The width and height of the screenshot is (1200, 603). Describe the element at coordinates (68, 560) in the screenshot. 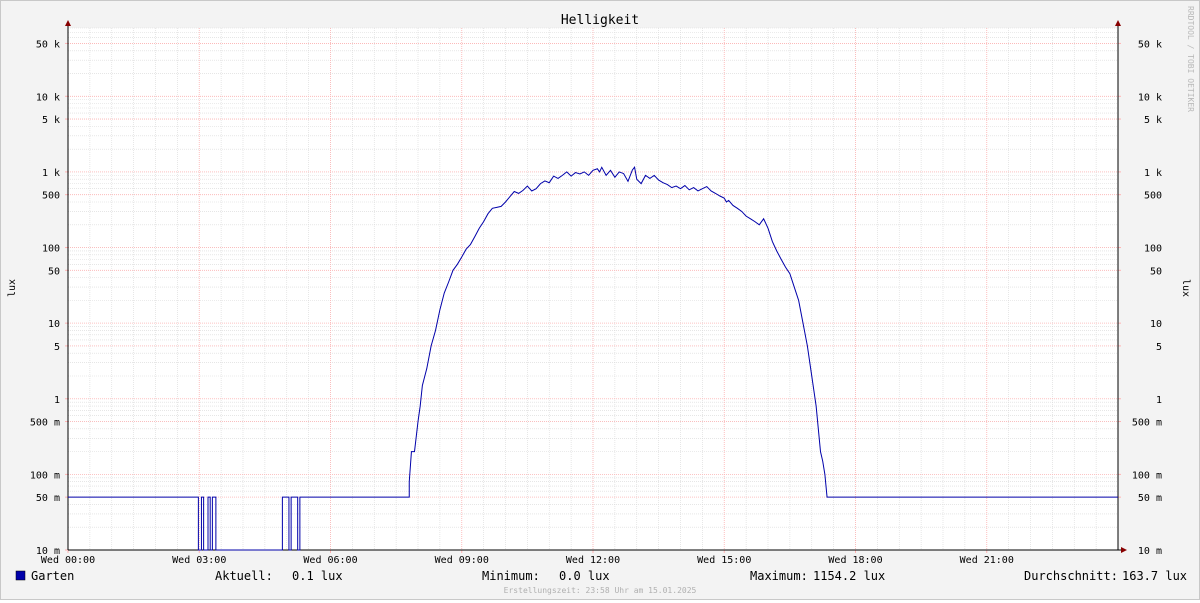

I see `x-tick-label: Wed 00:00` at that location.